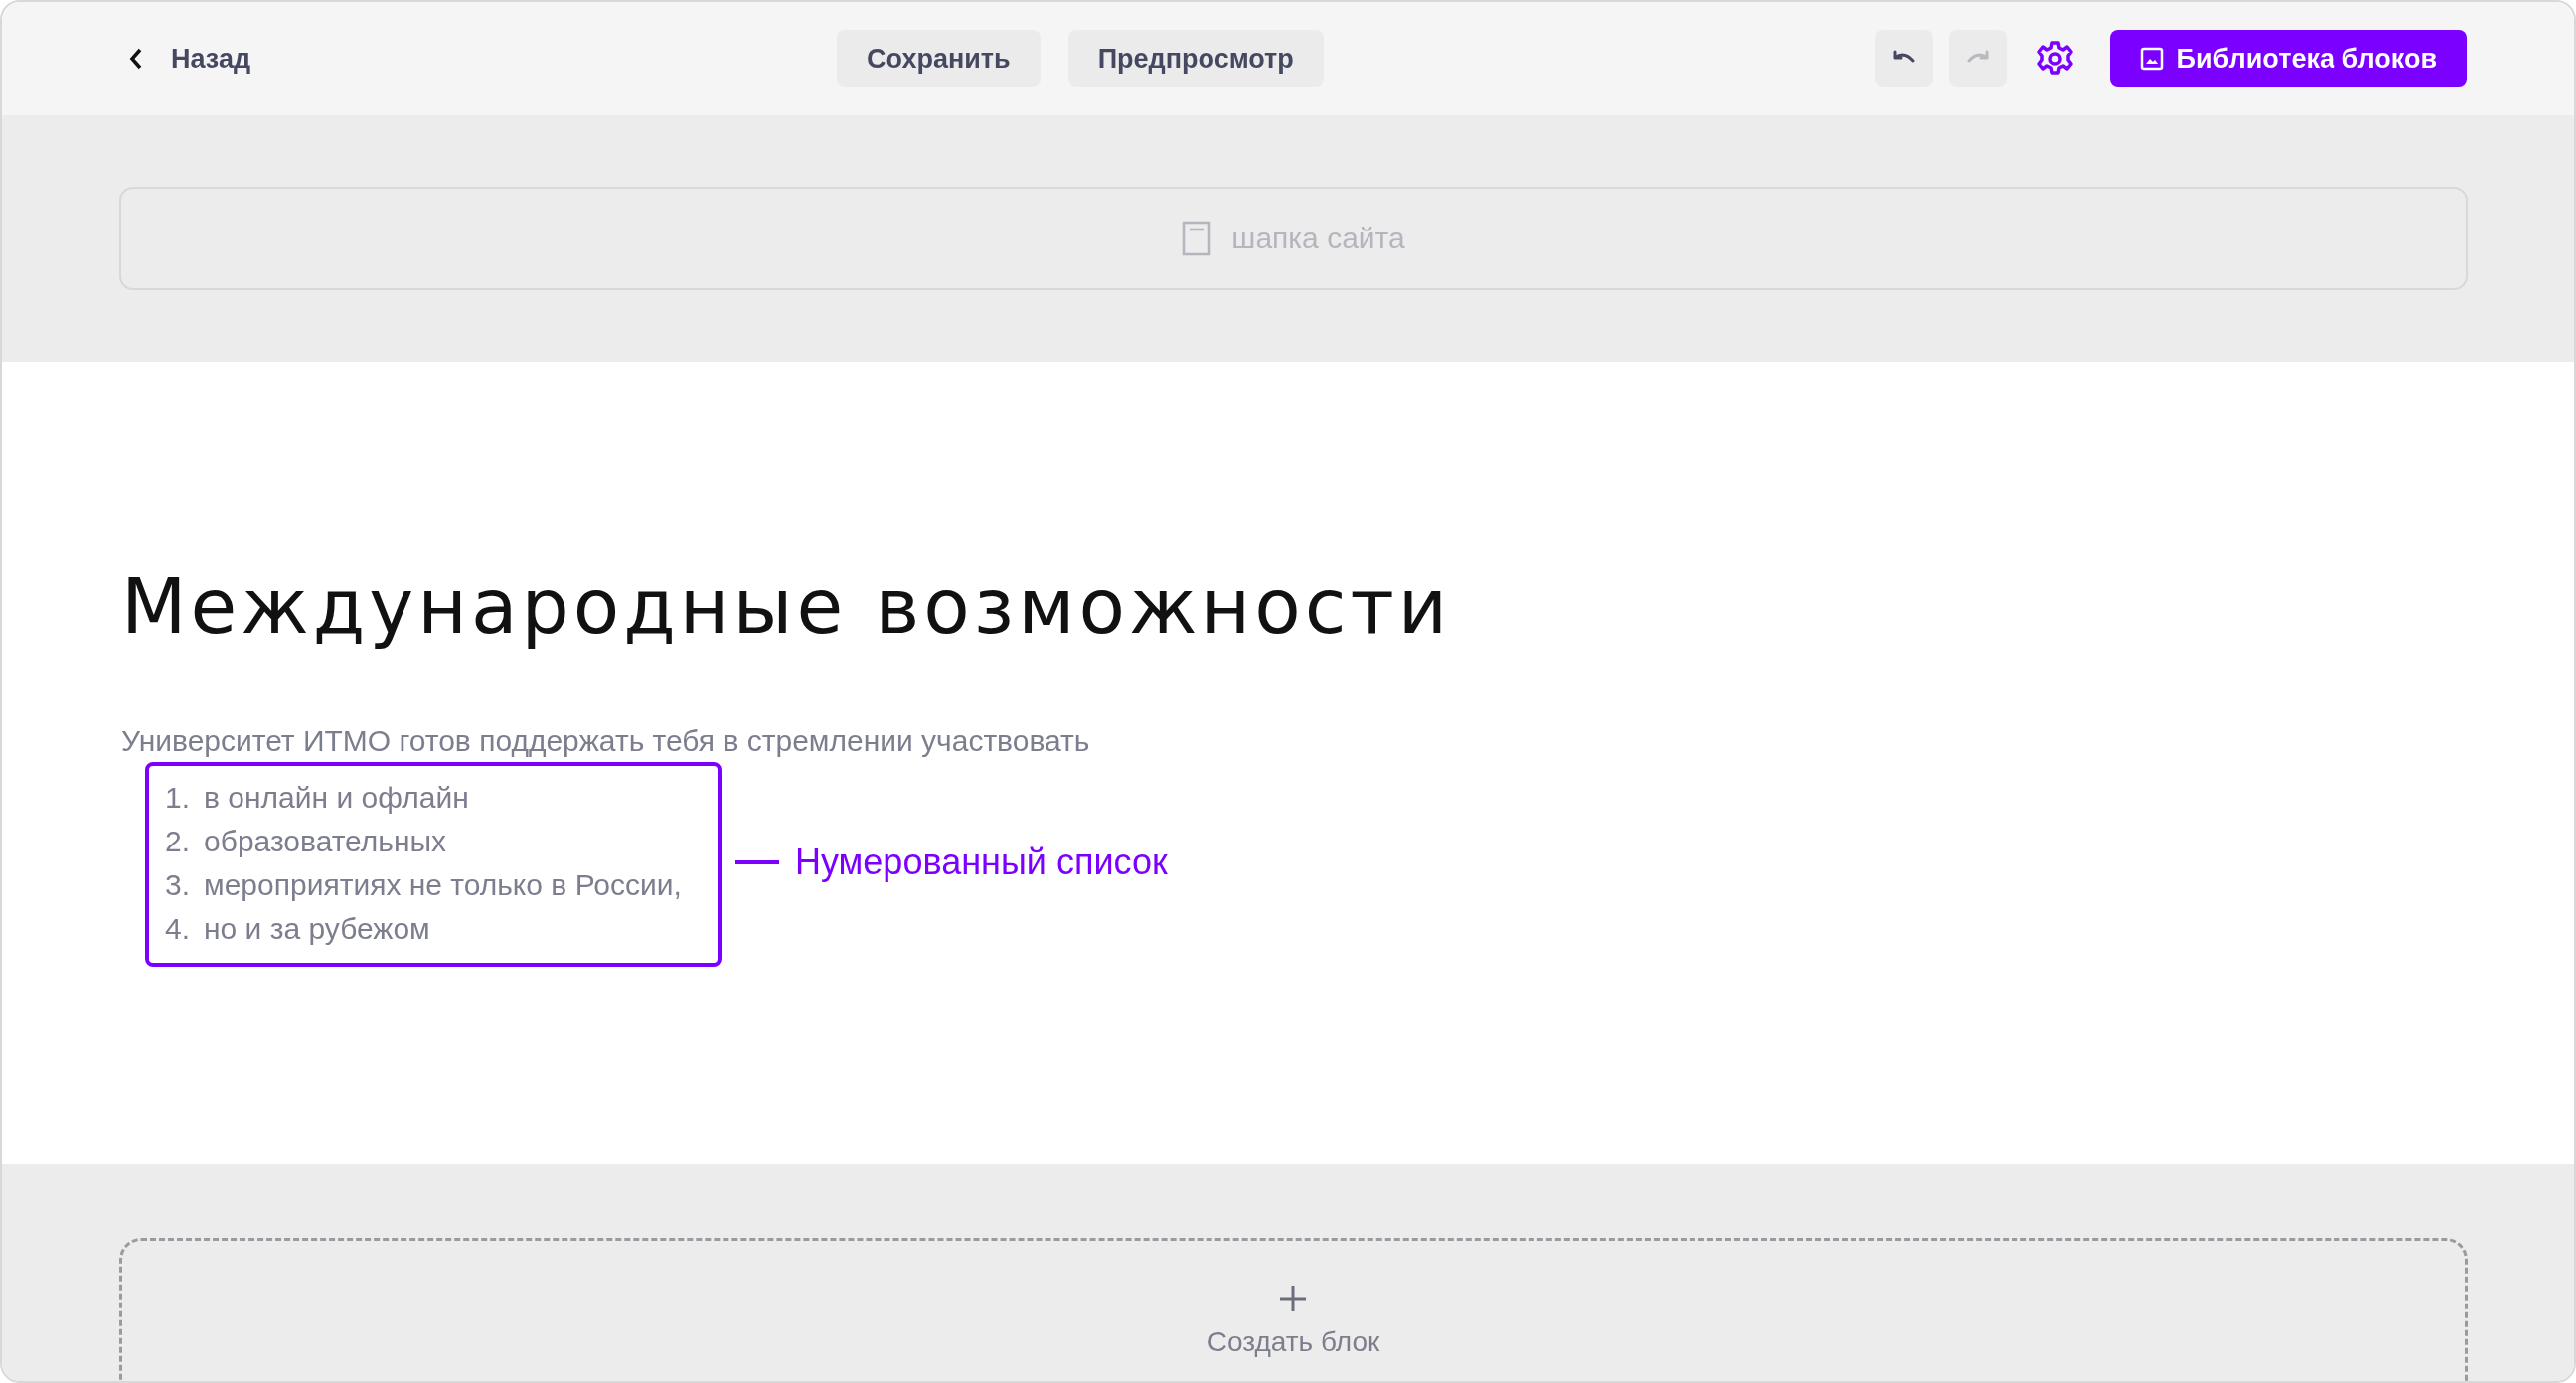  What do you see at coordinates (190, 59) in the screenshot?
I see `back-link: Назад` at bounding box center [190, 59].